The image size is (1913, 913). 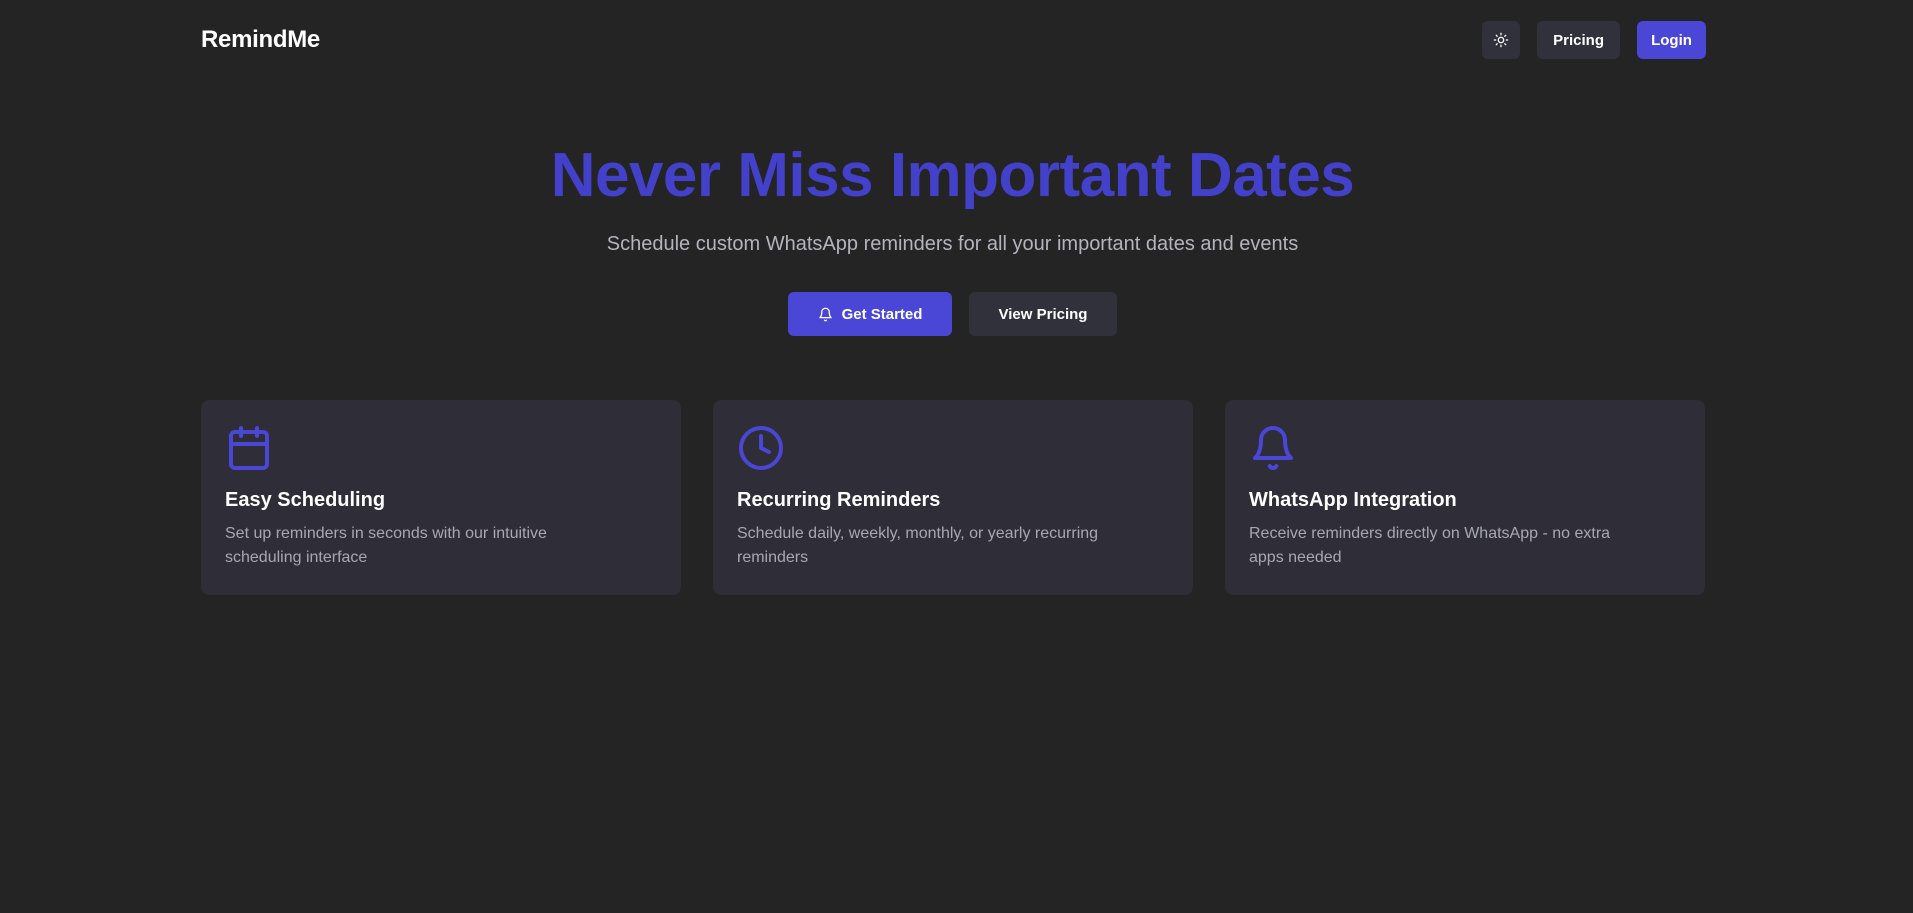 What do you see at coordinates (952, 175) in the screenshot?
I see `hero-title: Never Miss Important Dates` at bounding box center [952, 175].